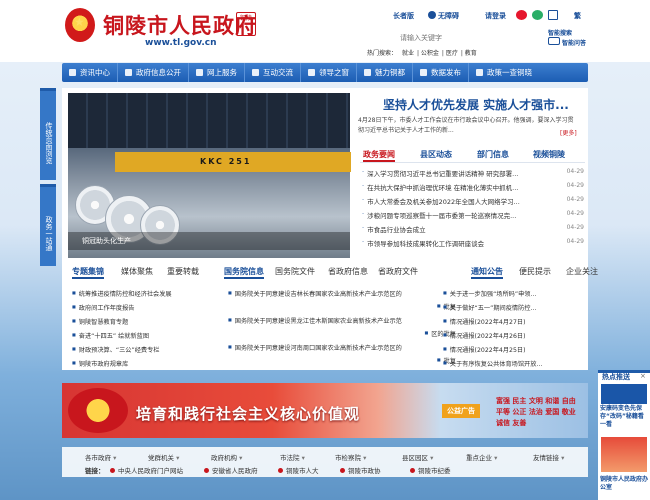 The image size is (650, 500). I want to click on list-item: 铜陵智慧教育专题, so click(142, 321).